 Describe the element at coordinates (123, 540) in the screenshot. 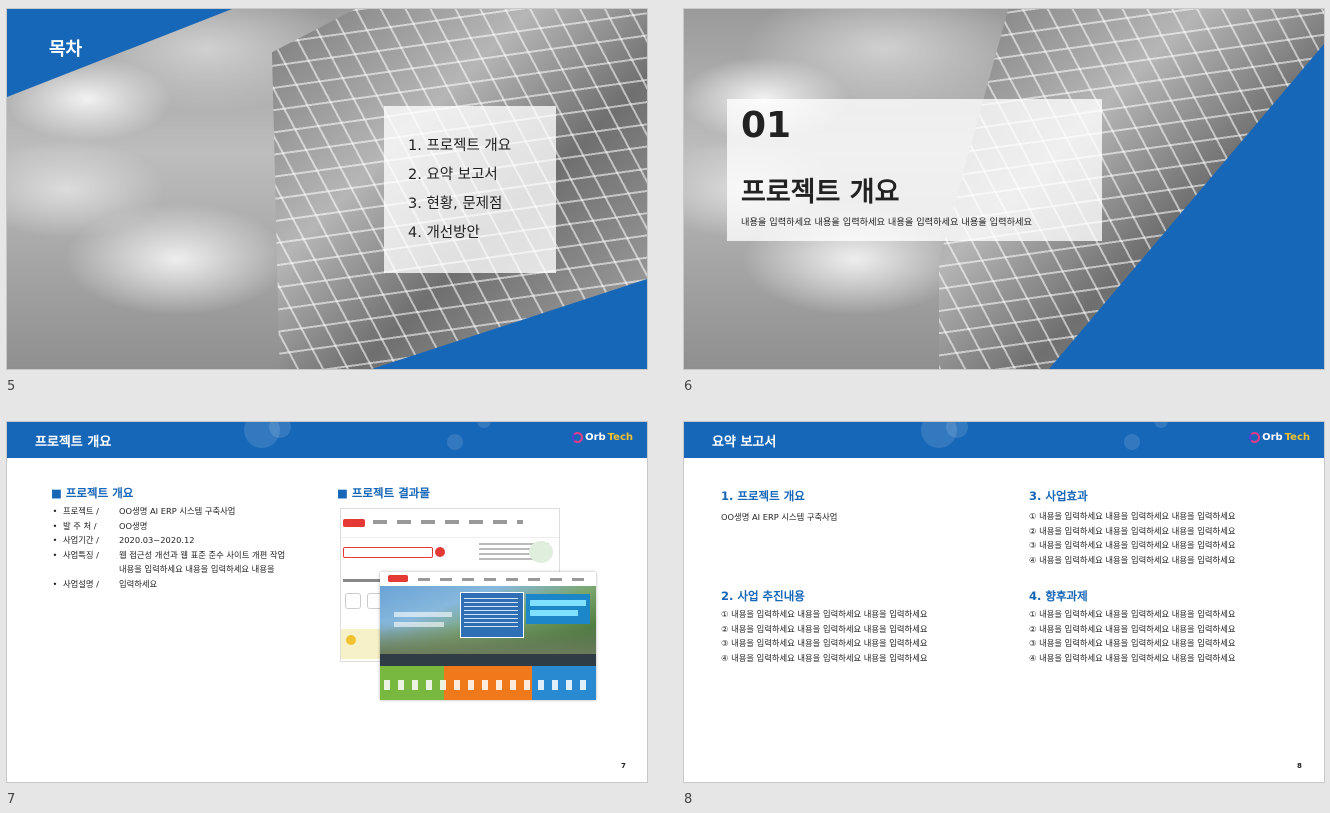

I see `list-item: • 사업기간 /2020.03~2020.12` at that location.